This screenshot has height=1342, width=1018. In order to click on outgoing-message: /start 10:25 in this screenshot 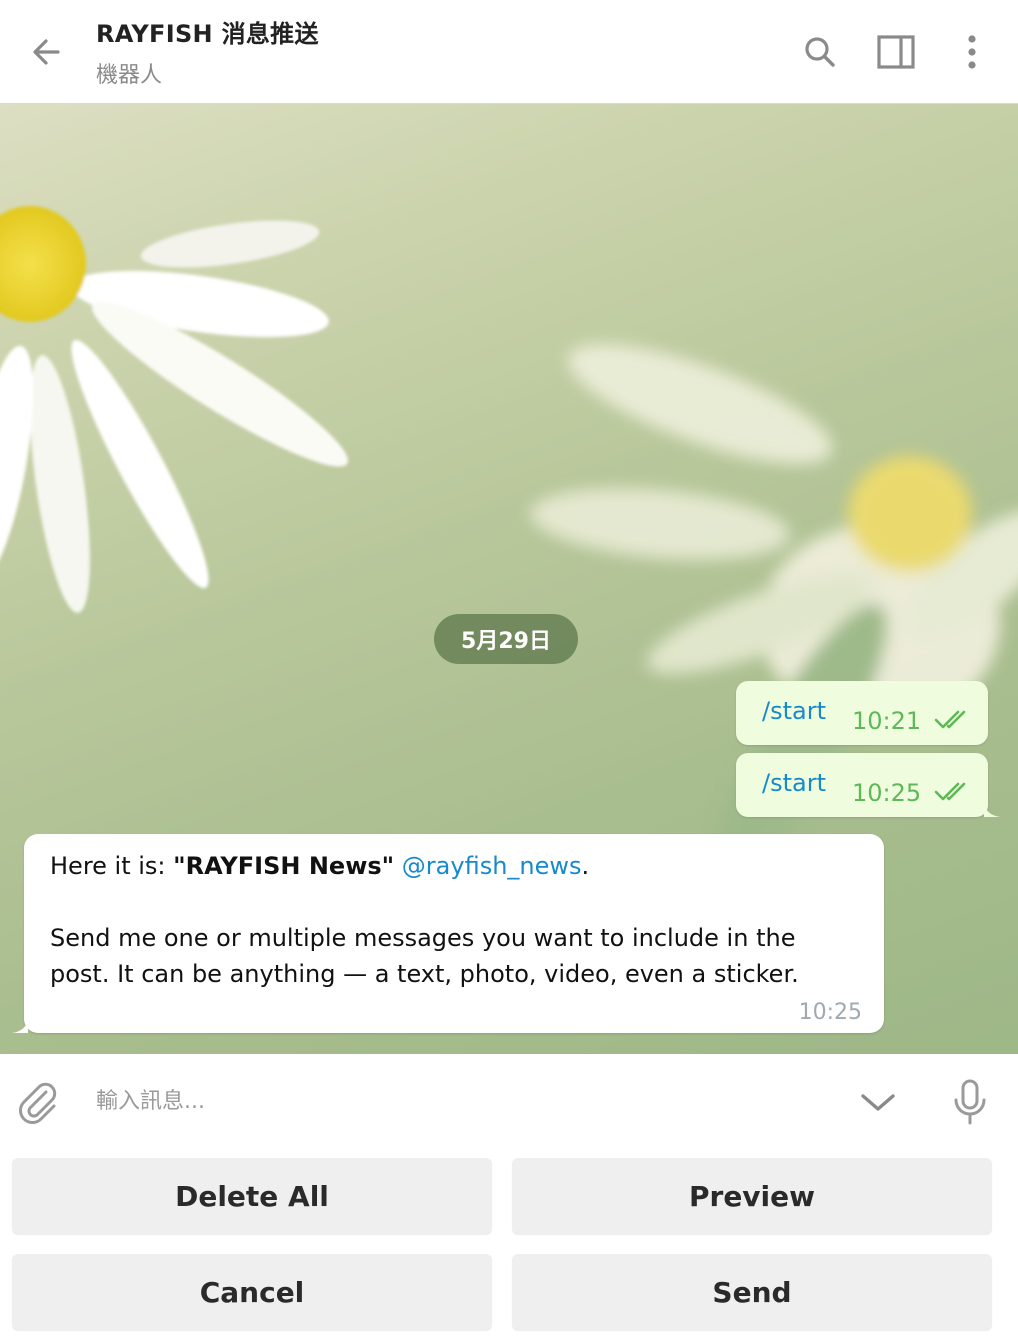, I will do `click(868, 785)`.